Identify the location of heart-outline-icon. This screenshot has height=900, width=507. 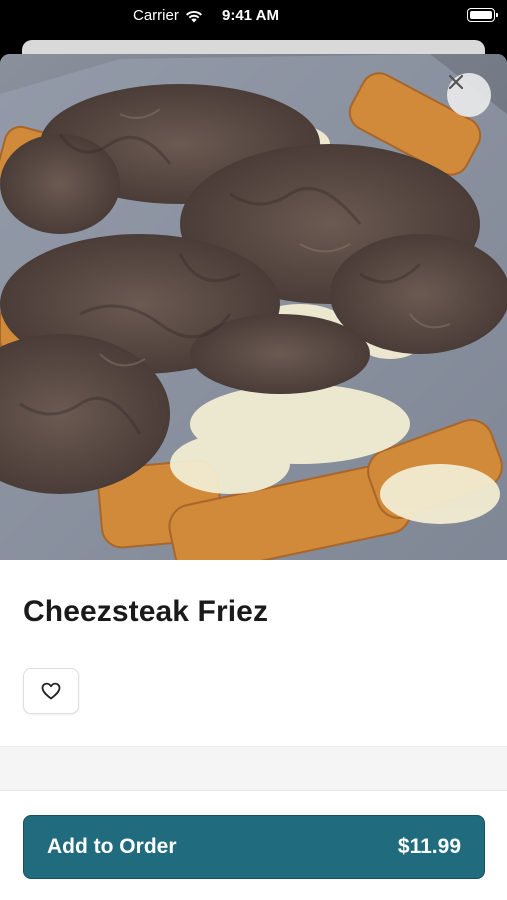
(51, 691).